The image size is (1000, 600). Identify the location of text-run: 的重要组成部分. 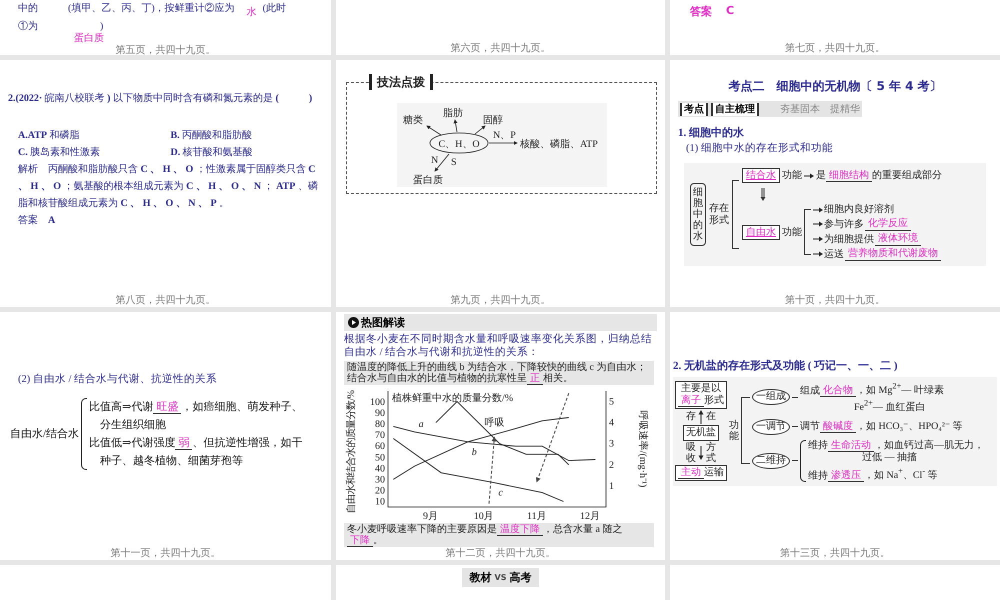
(907, 175).